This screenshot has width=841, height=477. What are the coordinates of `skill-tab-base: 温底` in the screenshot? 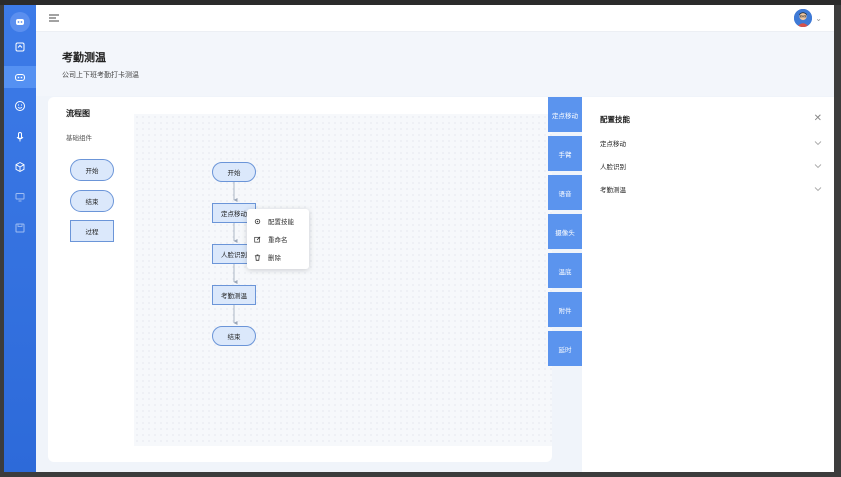 It's located at (565, 270).